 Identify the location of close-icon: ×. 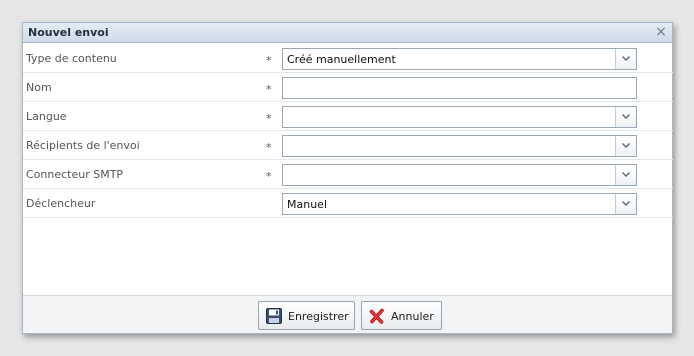
(661, 32).